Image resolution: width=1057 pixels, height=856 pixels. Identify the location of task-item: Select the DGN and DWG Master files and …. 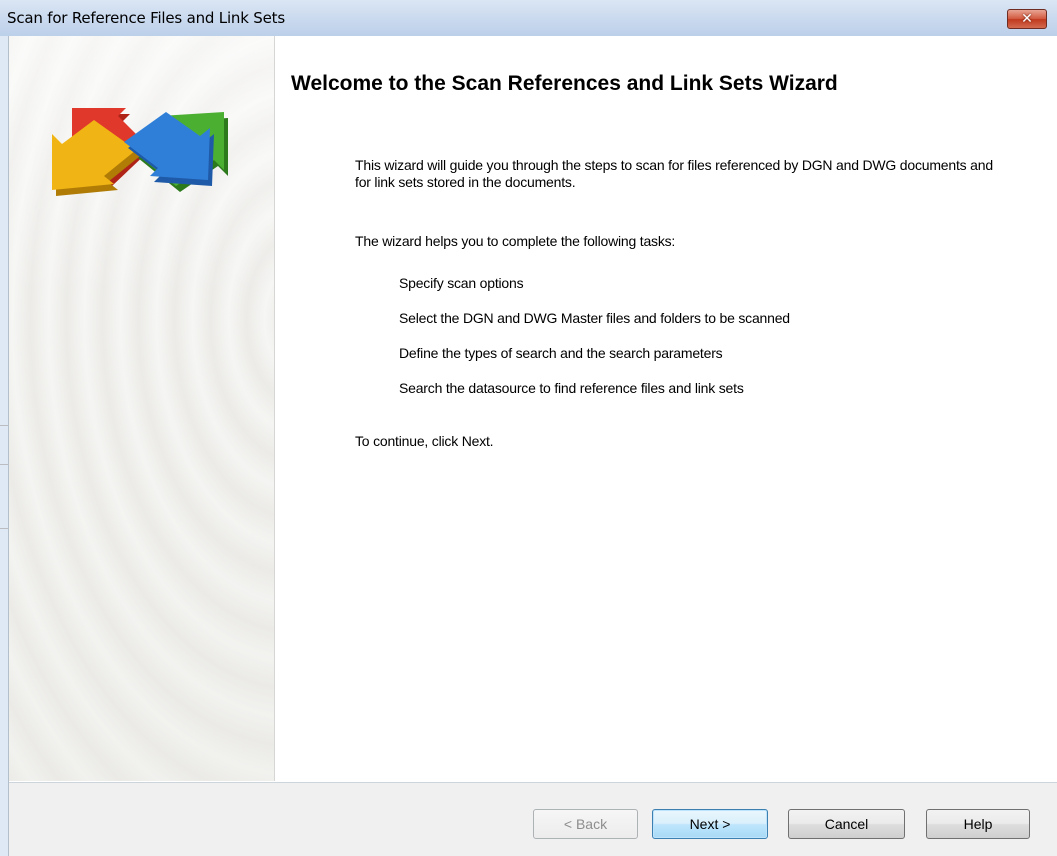
(594, 318).